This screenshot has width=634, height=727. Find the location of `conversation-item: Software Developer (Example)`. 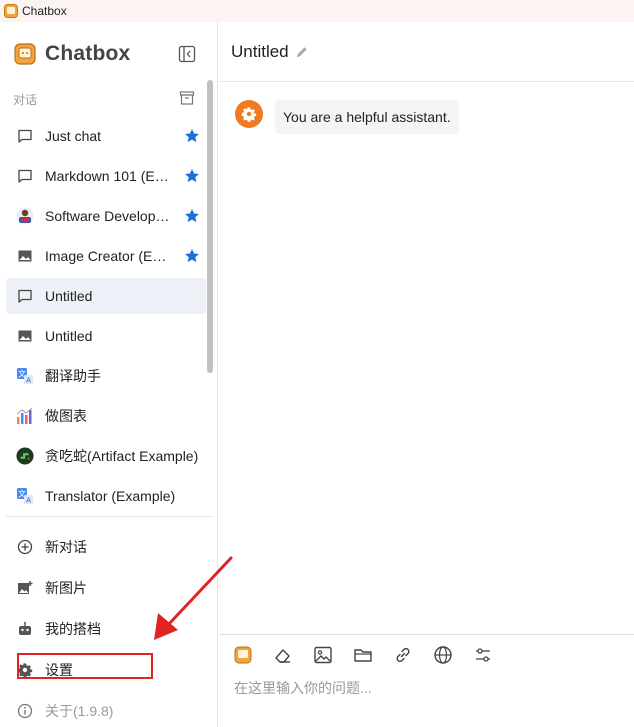

conversation-item: Software Developer (Example) is located at coordinates (106, 216).